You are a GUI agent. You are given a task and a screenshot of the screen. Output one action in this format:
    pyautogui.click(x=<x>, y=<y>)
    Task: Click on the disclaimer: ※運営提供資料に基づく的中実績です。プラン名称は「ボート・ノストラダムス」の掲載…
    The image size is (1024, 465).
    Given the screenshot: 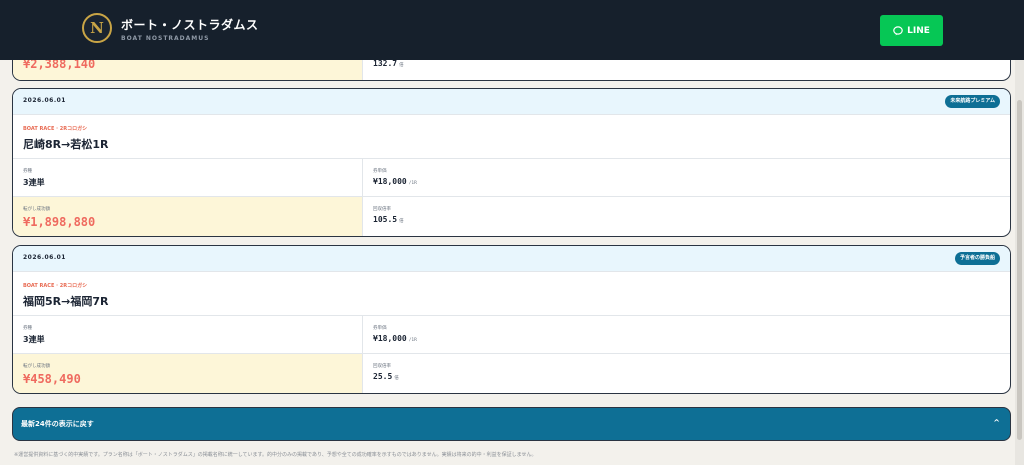 What is the action you would take?
    pyautogui.click(x=275, y=455)
    